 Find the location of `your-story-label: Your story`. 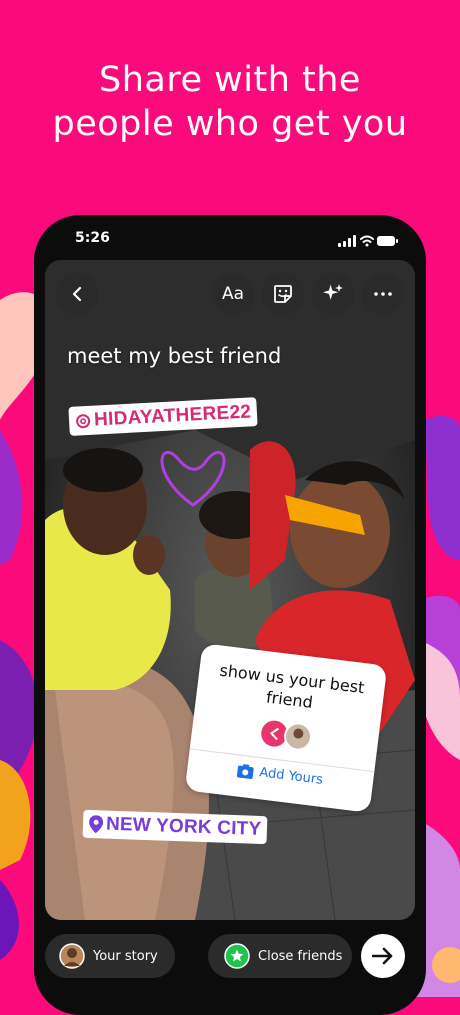

your-story-label: Your story is located at coordinates (125, 956).